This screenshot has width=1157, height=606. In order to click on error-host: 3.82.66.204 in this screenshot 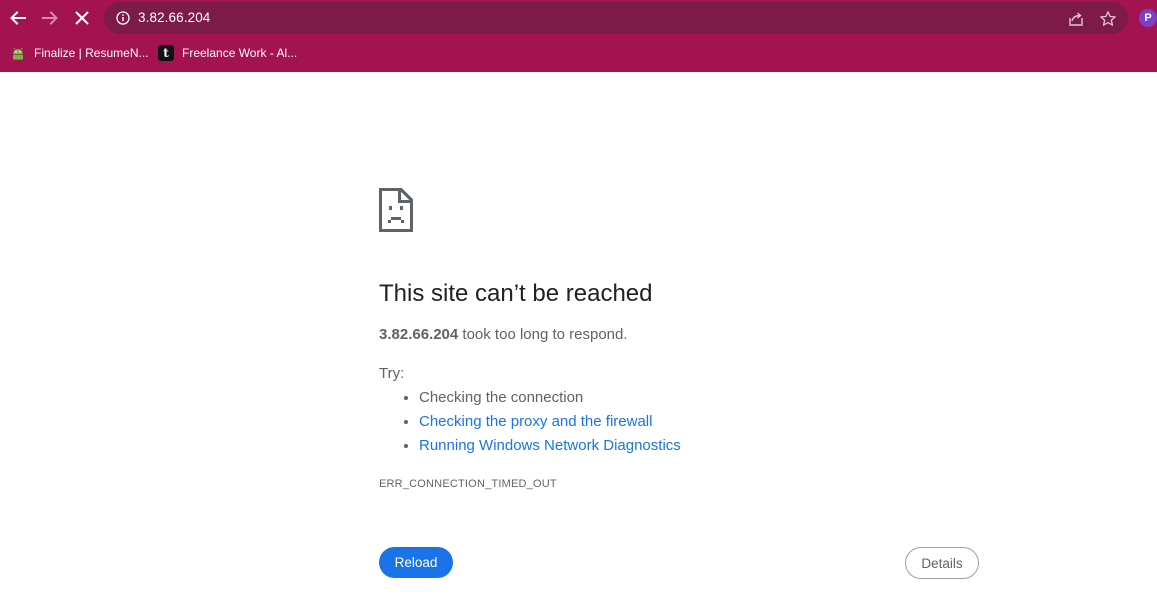, I will do `click(419, 334)`.